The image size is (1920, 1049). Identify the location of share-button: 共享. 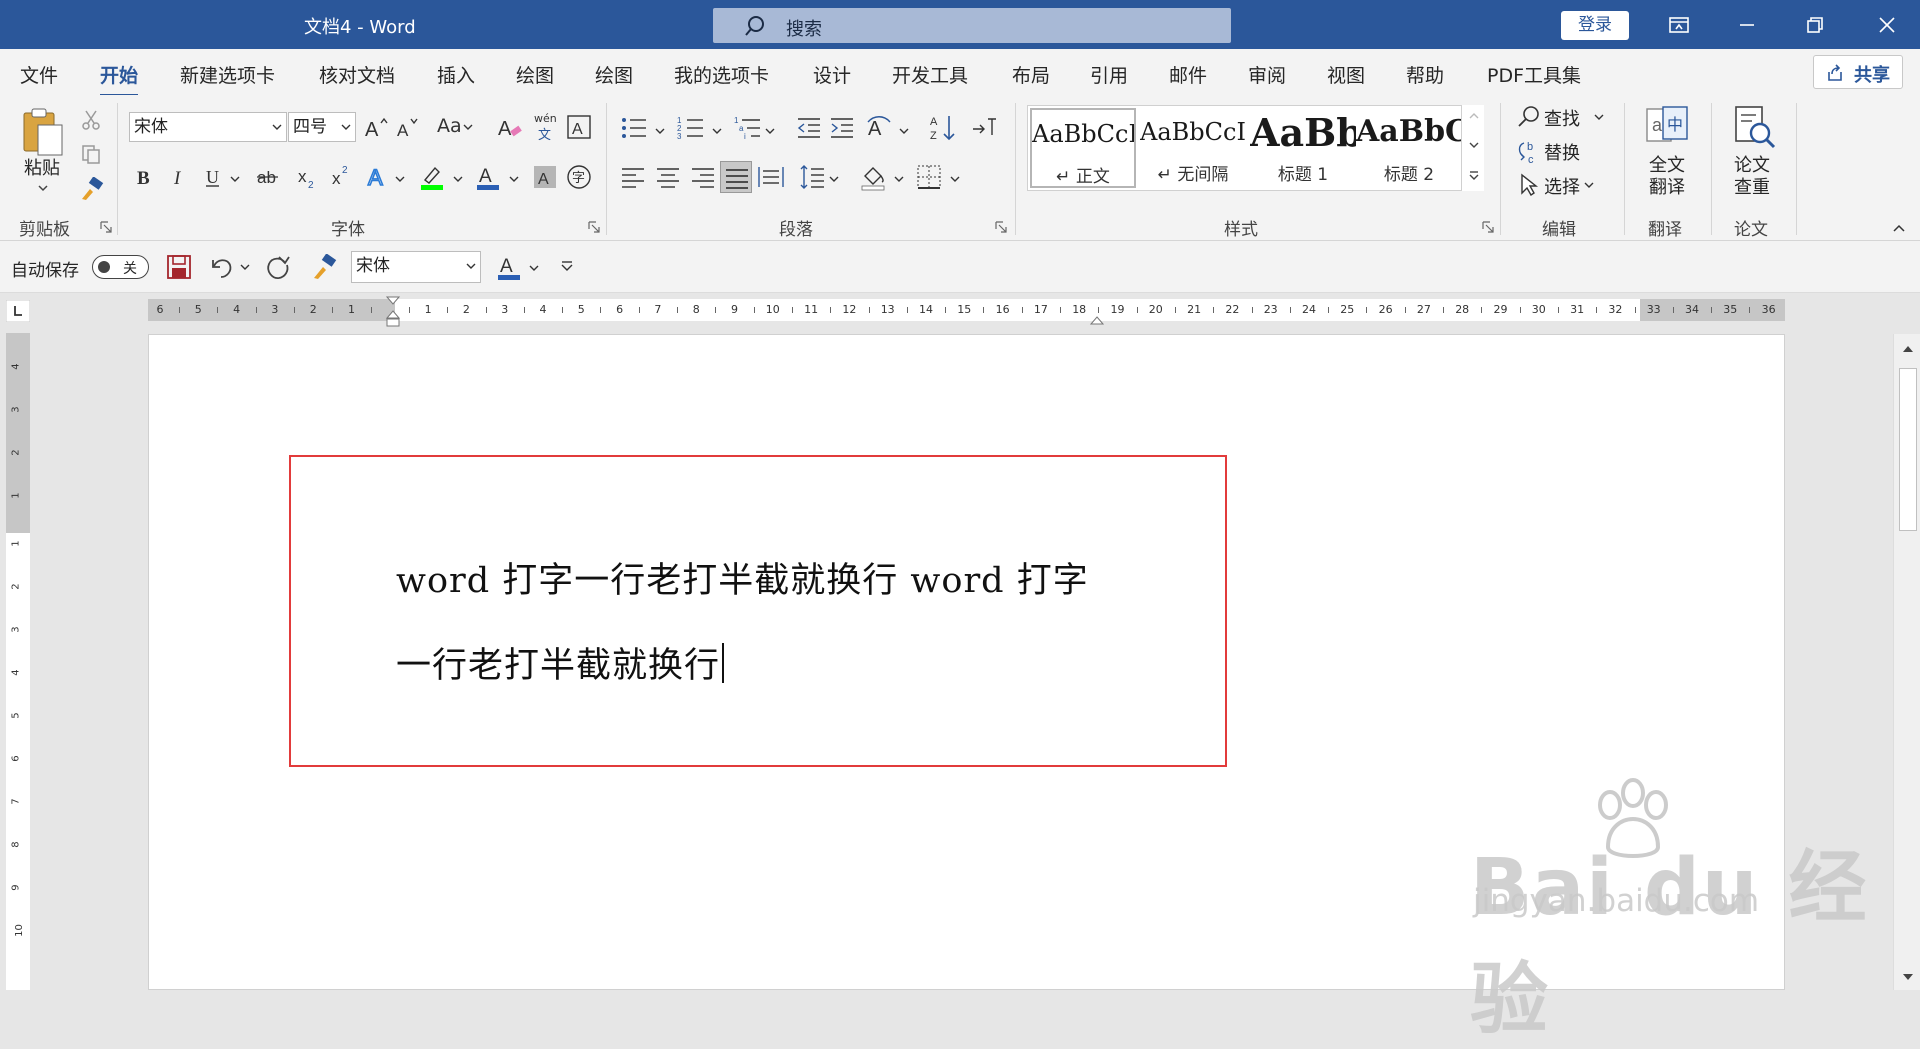
(1858, 72).